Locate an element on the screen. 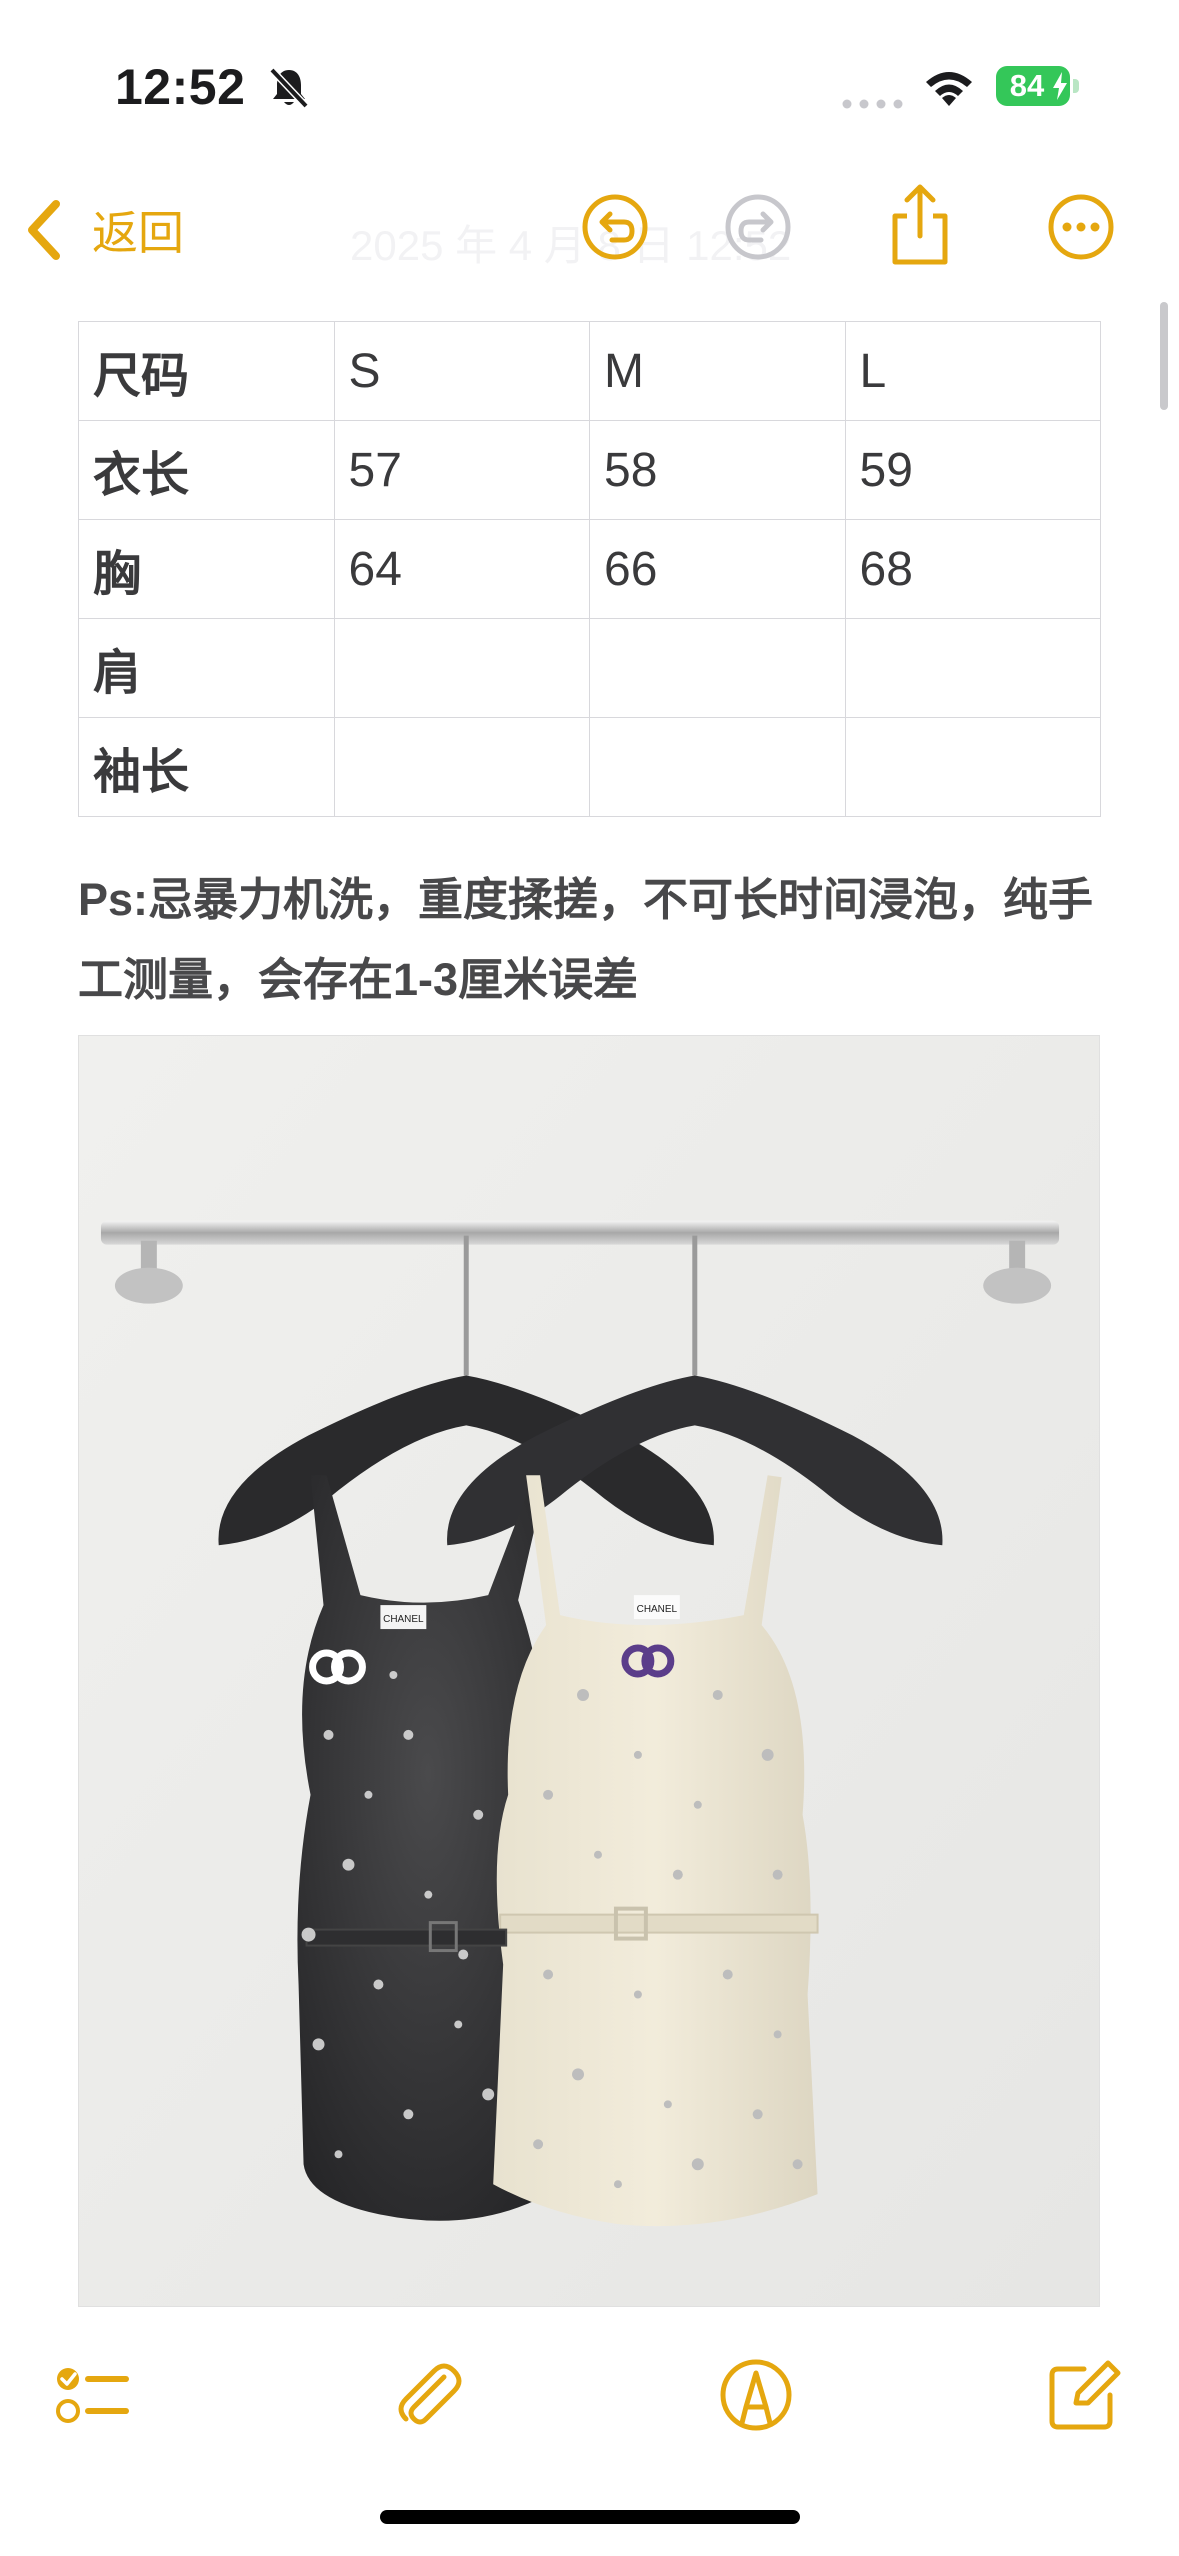  battery-charging-icon: 84 is located at coordinates (1038, 86).